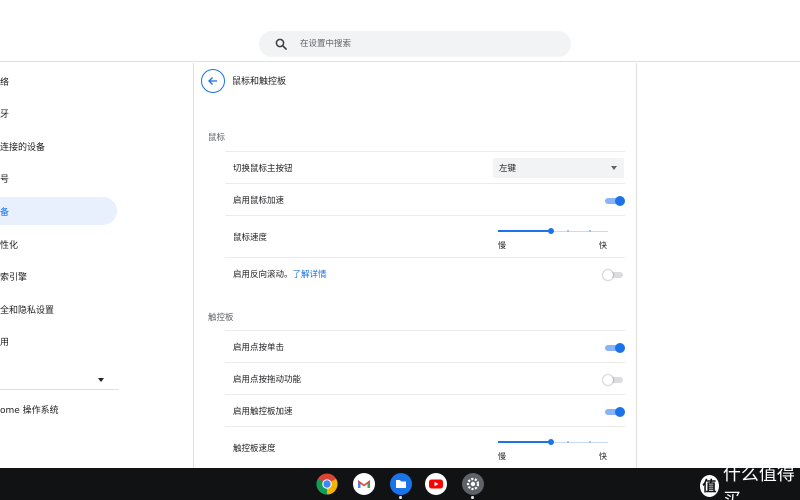 This screenshot has height=500, width=800. I want to click on advanced-expand-icon, so click(101, 375).